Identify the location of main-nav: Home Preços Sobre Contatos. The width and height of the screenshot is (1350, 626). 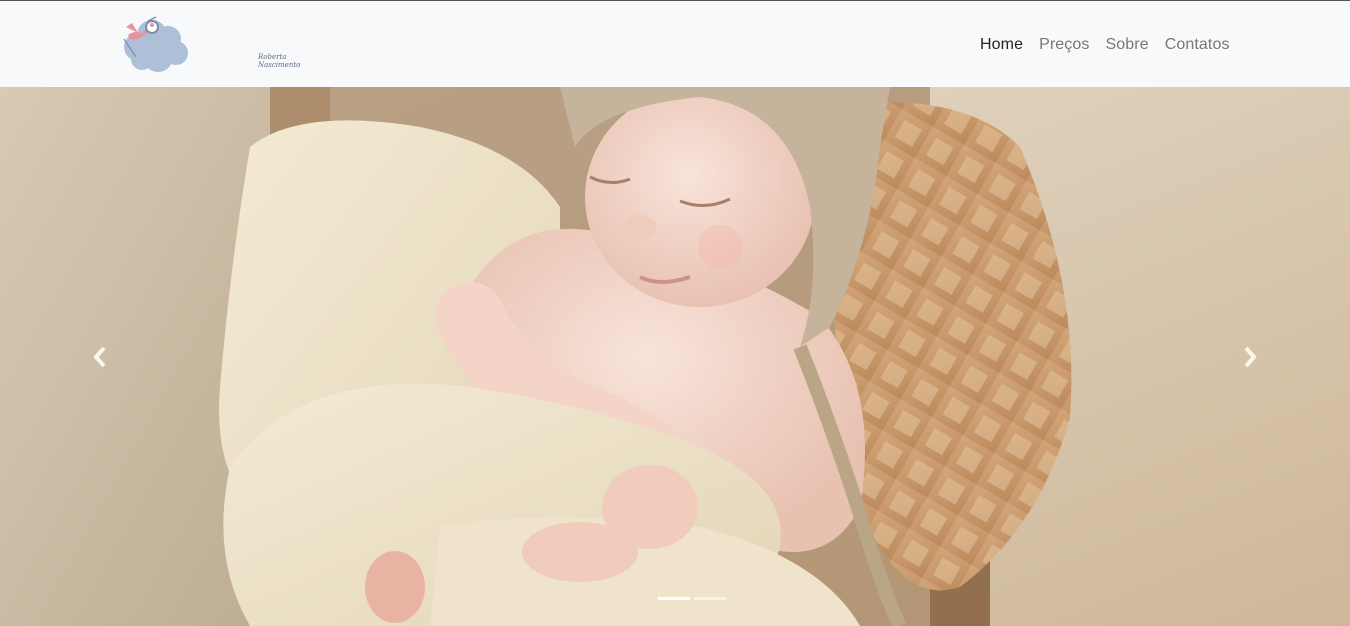
(1105, 45).